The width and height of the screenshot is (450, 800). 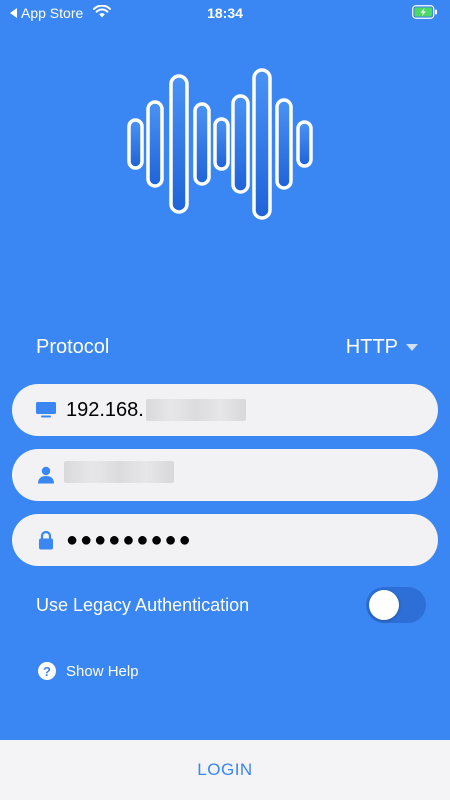 I want to click on redacted-username, so click(x=119, y=472).